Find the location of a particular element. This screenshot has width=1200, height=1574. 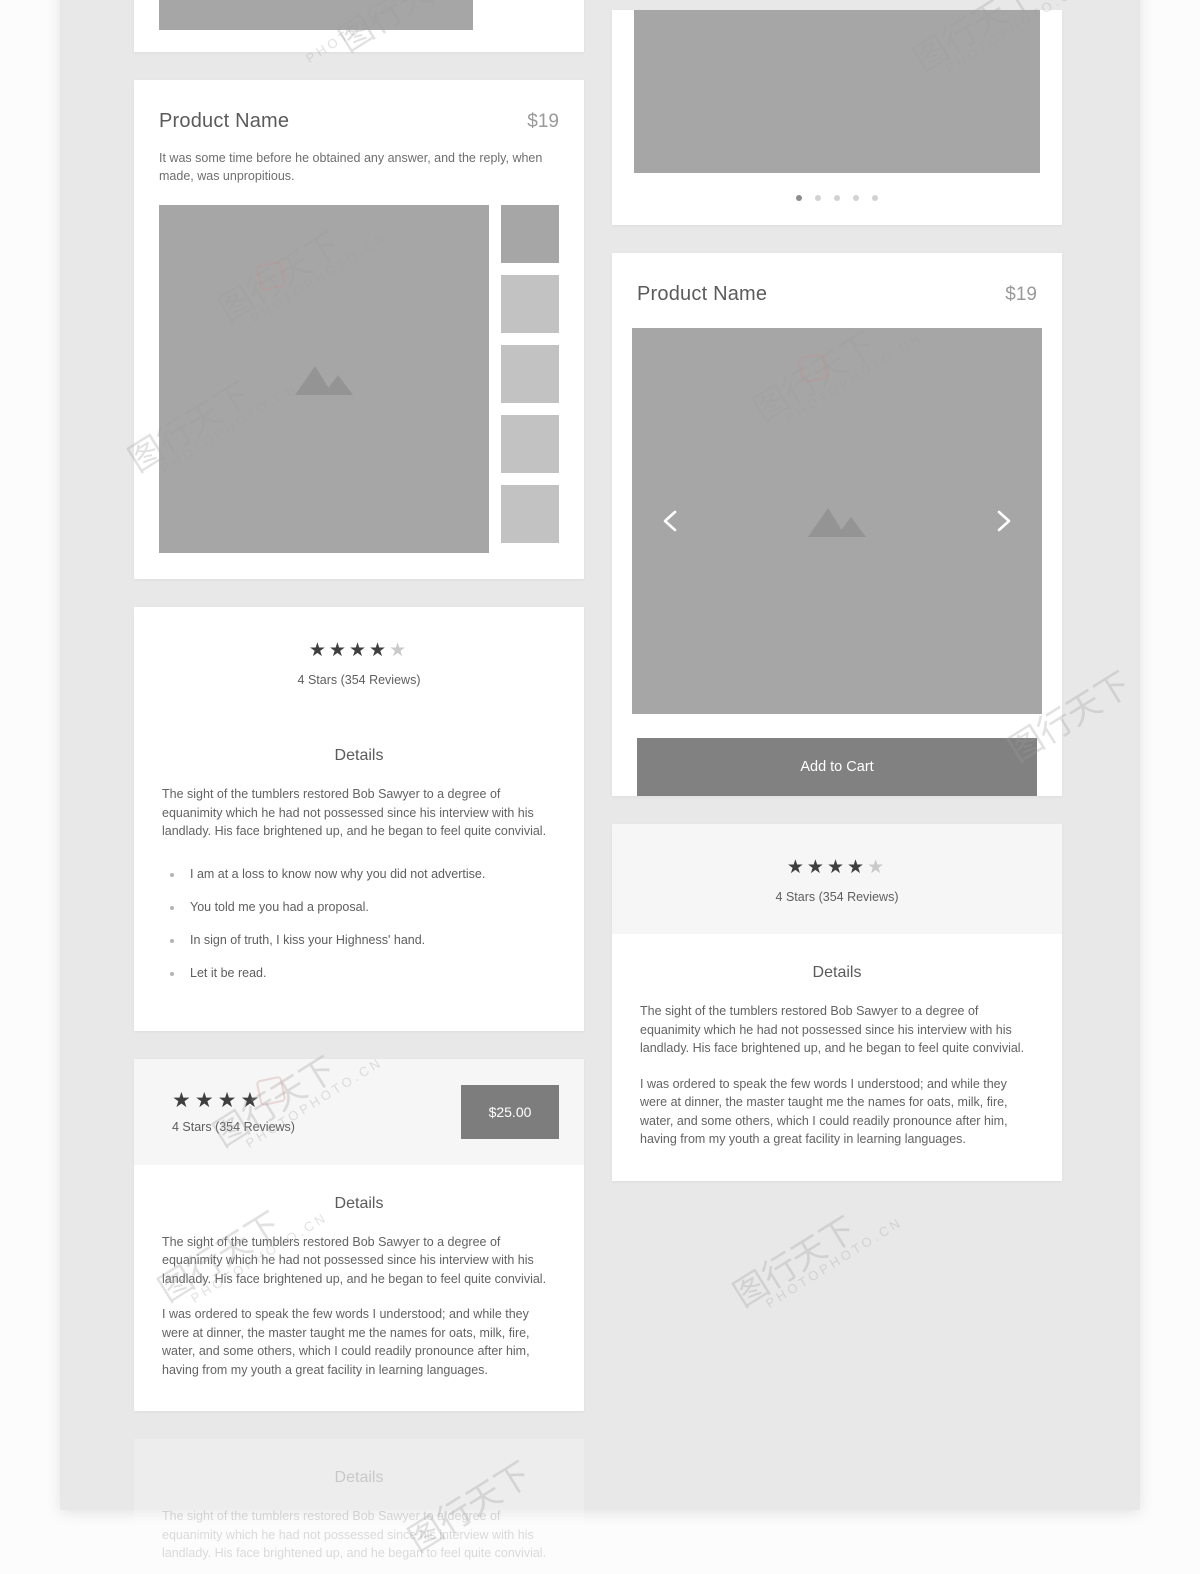

chevron-right-icon is located at coordinates (1004, 521).